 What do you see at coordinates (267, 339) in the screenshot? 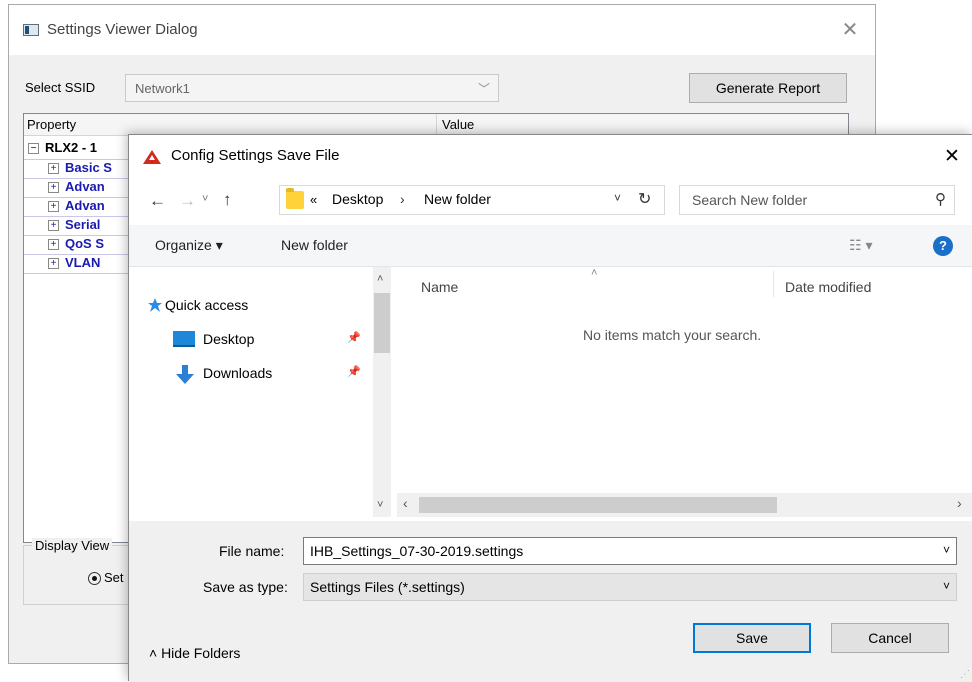
I see `nav-item-desktop: Desktop 📌` at bounding box center [267, 339].